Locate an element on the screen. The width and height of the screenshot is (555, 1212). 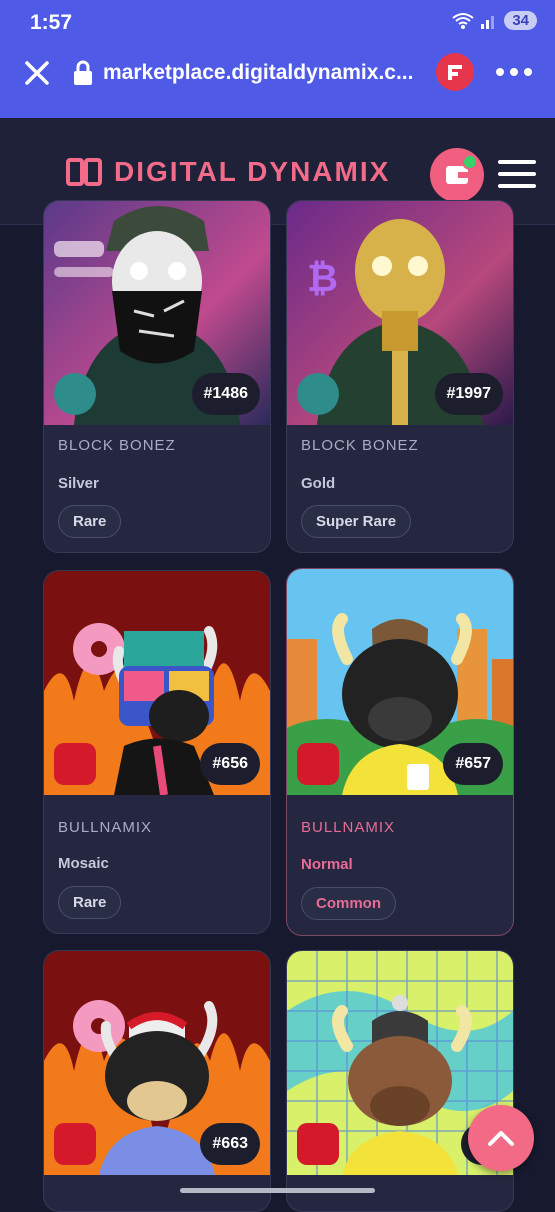
flipboard-icon is located at coordinates (455, 72).